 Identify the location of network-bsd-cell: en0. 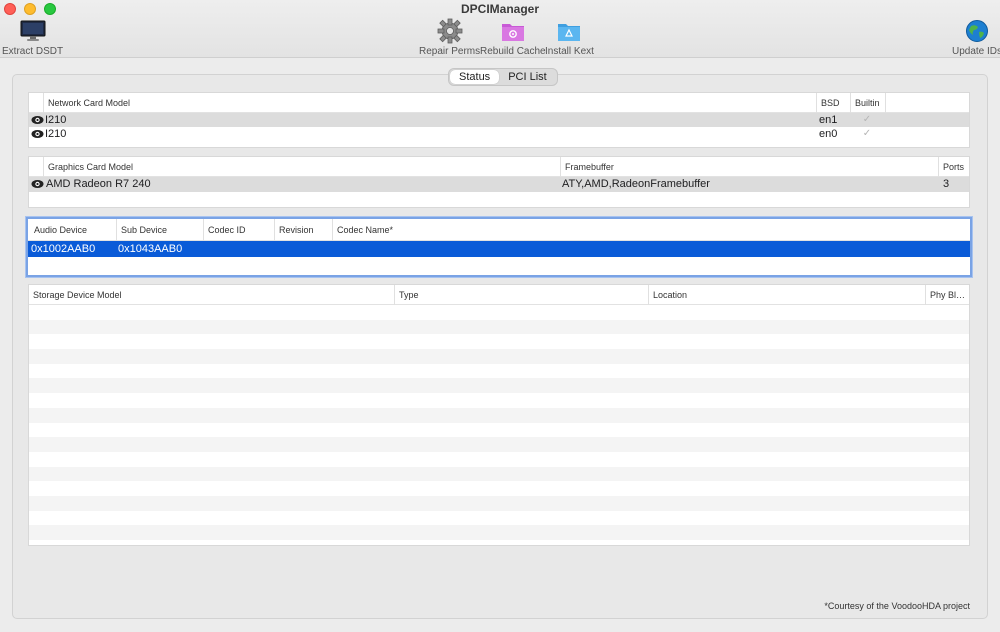
(828, 134).